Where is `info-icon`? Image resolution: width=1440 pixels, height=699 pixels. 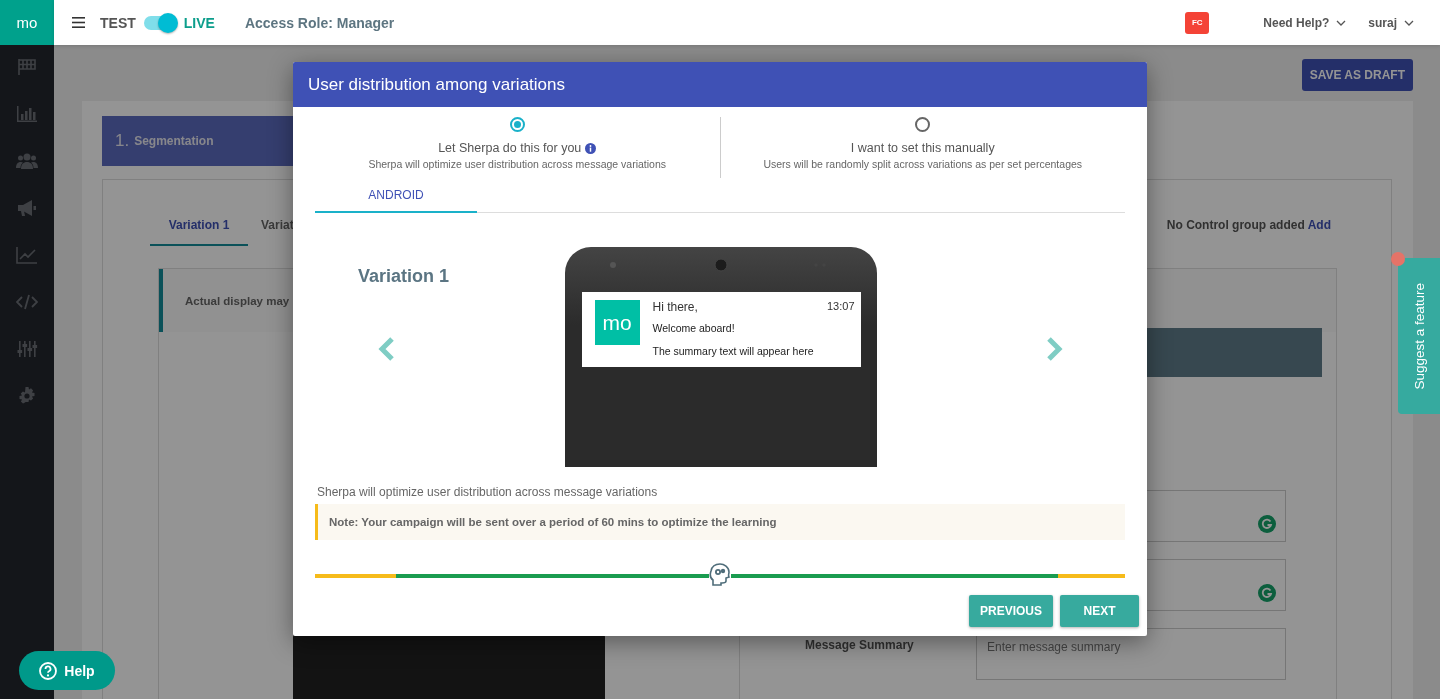 info-icon is located at coordinates (591, 148).